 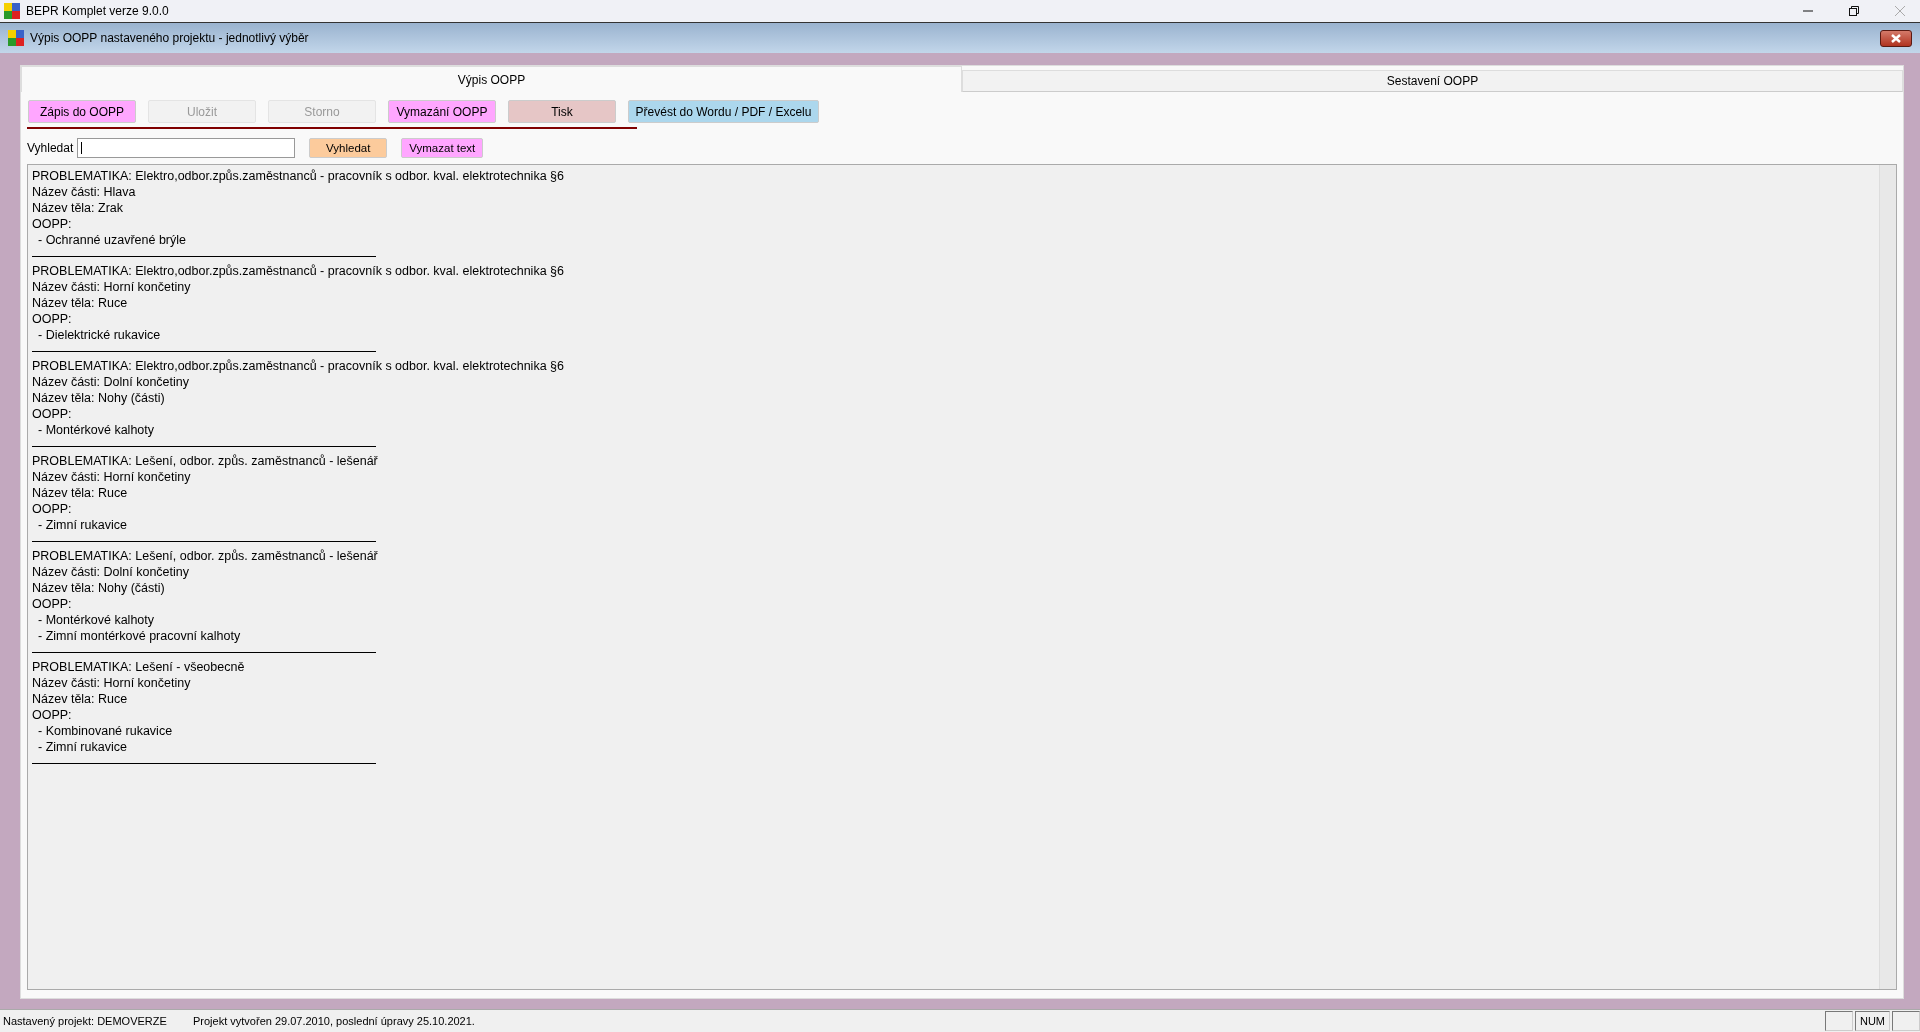 I want to click on app-title: BEPR Komplet verze 9.0.0, so click(x=97, y=11).